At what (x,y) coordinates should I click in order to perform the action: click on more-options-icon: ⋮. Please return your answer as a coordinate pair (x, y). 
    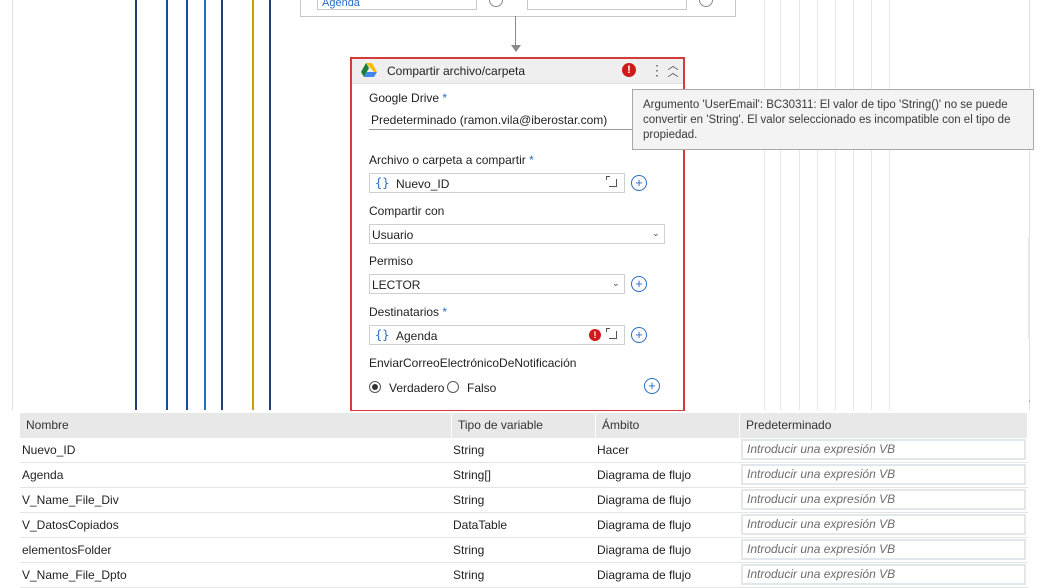
    Looking at the image, I should click on (657, 70).